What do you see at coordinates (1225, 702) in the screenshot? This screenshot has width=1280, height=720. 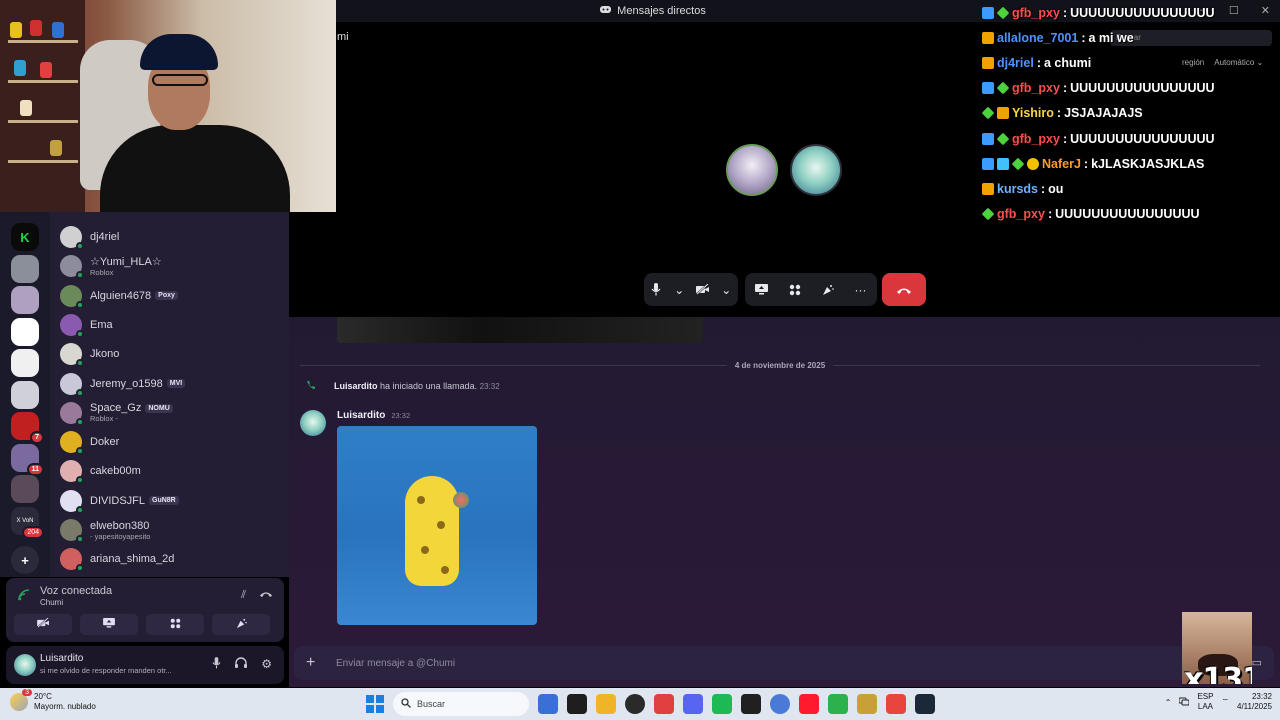 I see `wifi-icon: ⌔` at bounding box center [1225, 702].